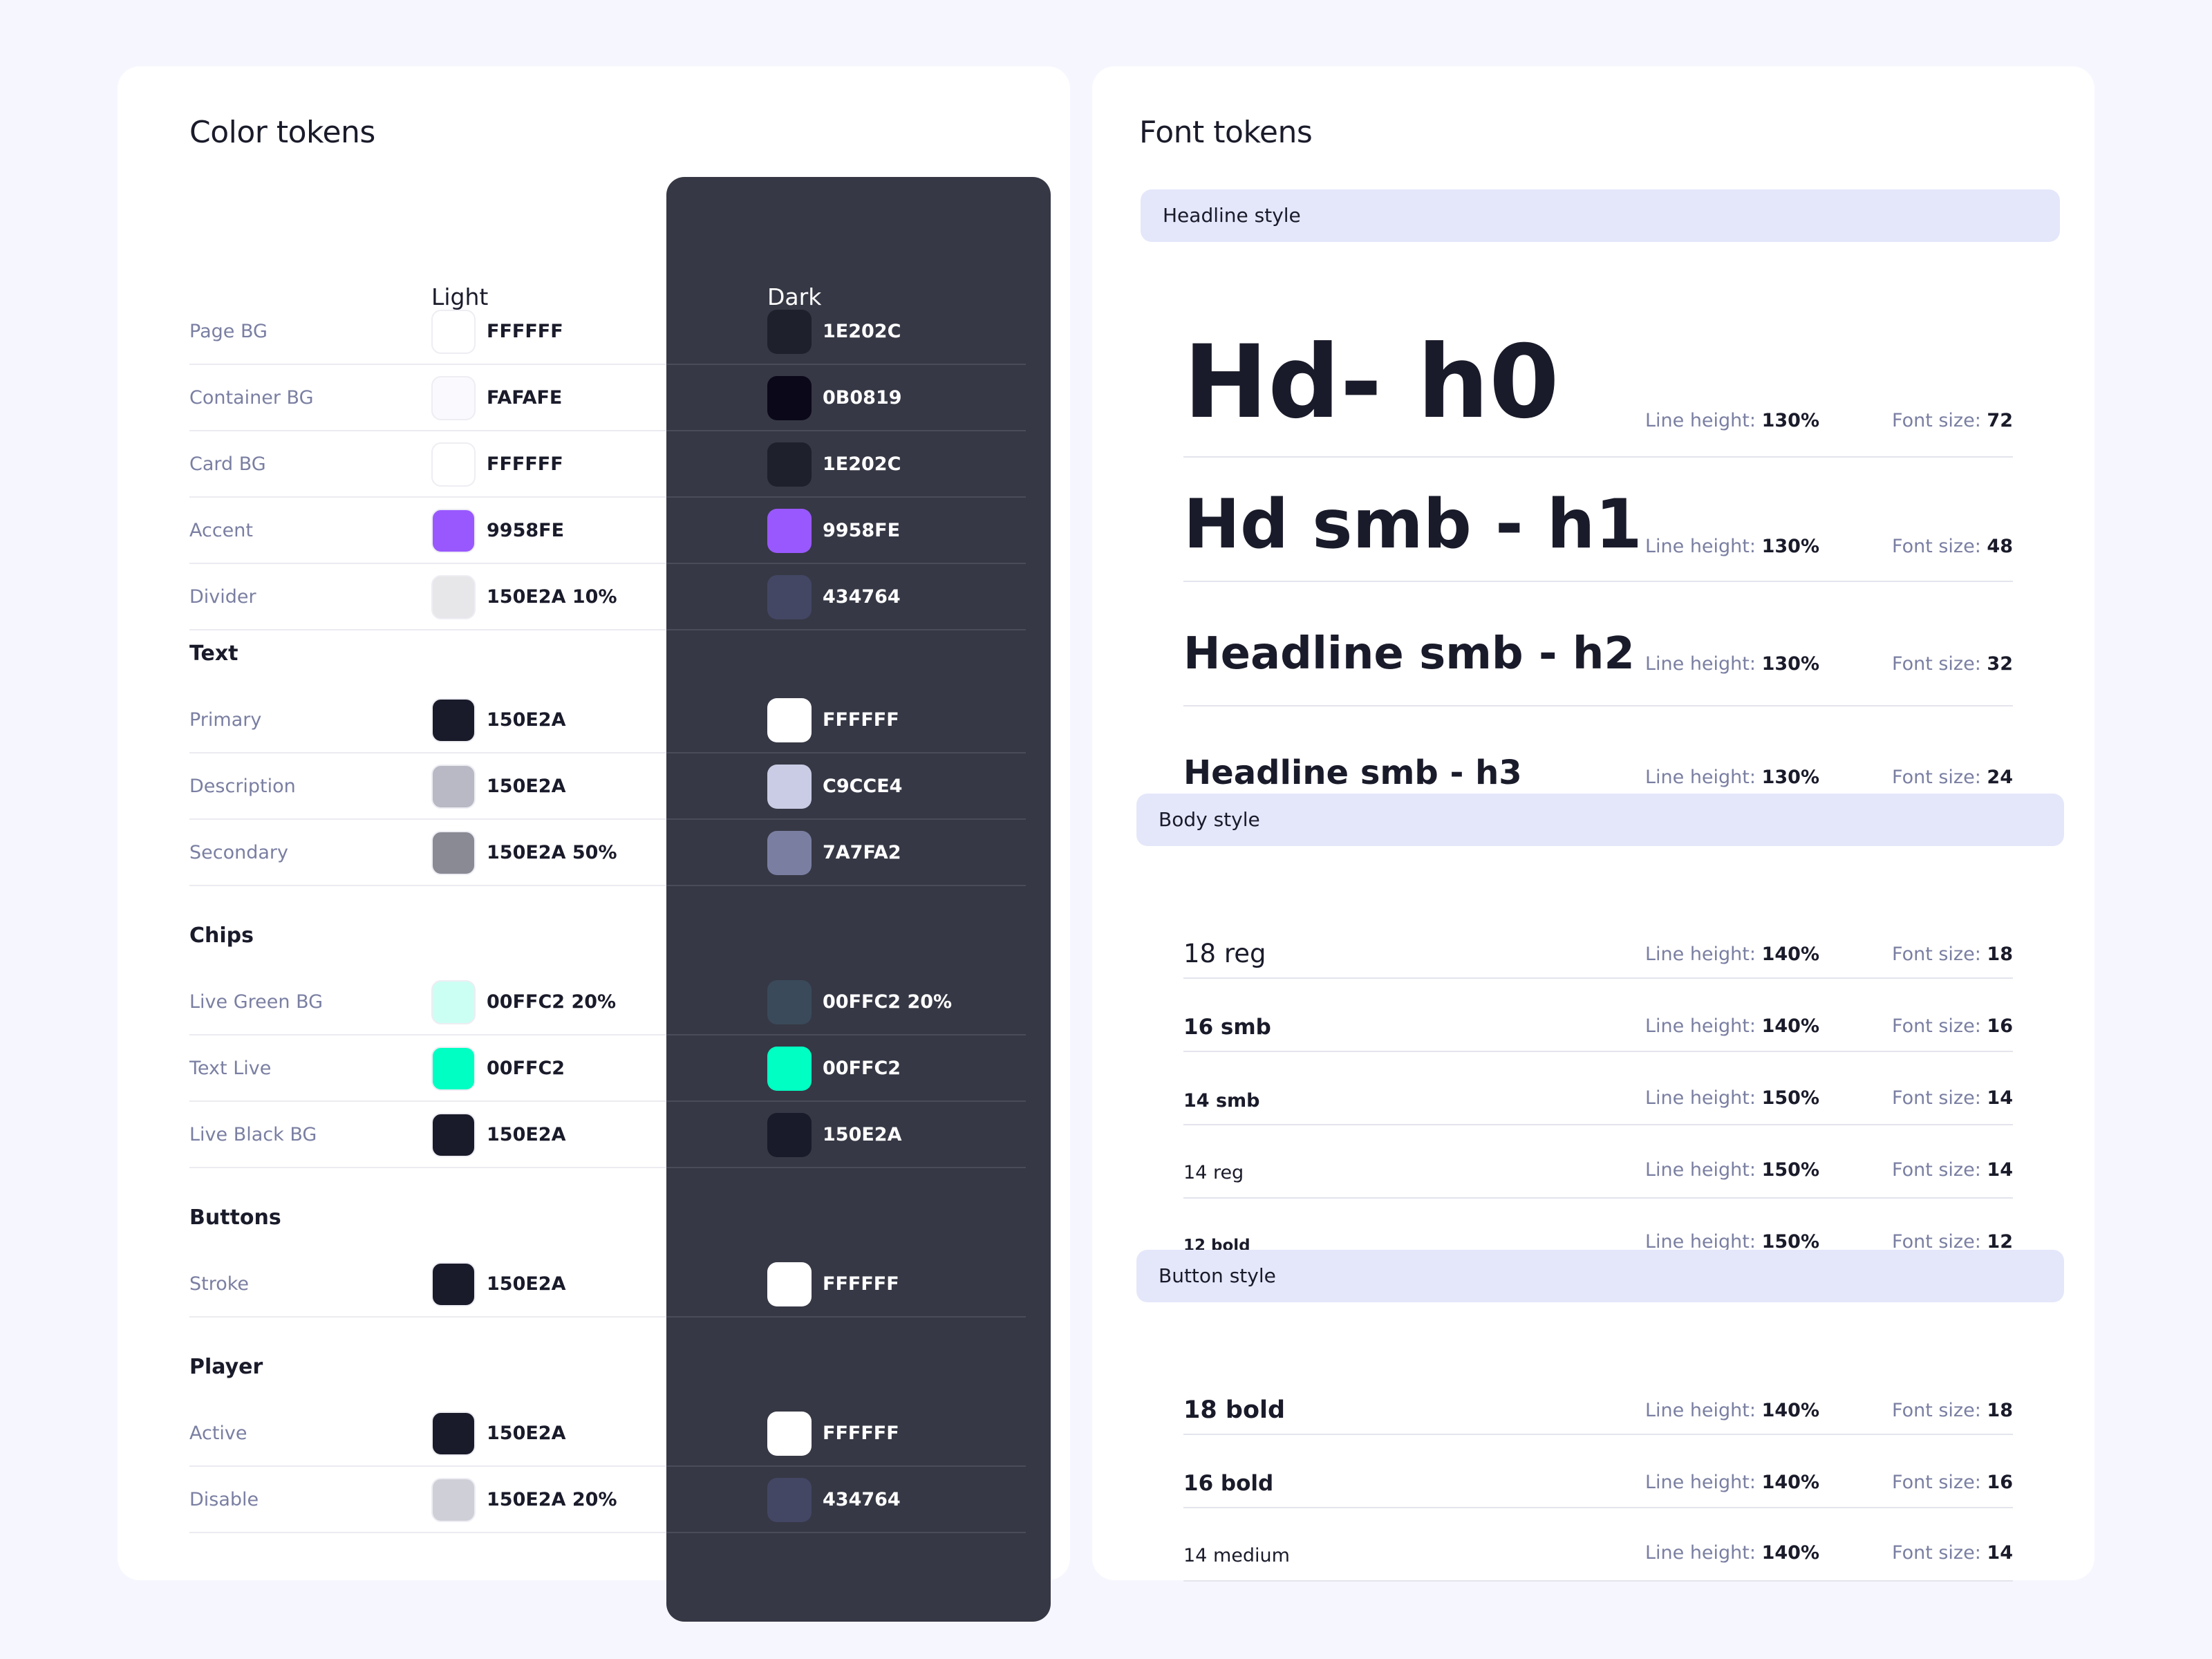 The height and width of the screenshot is (1659, 2212). Describe the element at coordinates (526, 530) in the screenshot. I see `light-hex-value: 9958FE` at that location.